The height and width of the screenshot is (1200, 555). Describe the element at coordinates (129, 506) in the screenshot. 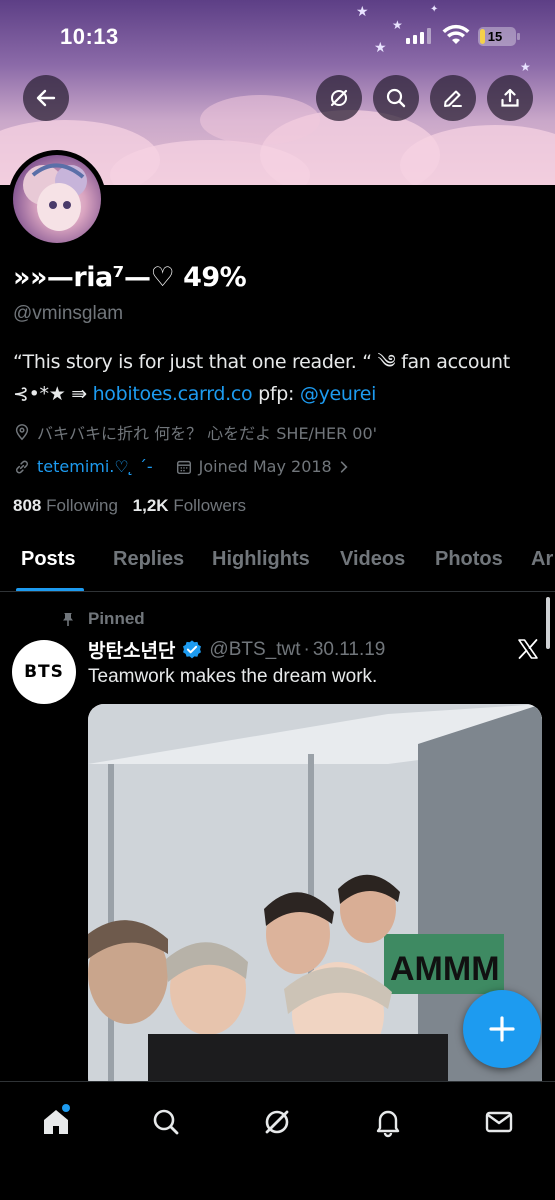

I see `follow-counts: 808 Following 1,2K Followers` at that location.